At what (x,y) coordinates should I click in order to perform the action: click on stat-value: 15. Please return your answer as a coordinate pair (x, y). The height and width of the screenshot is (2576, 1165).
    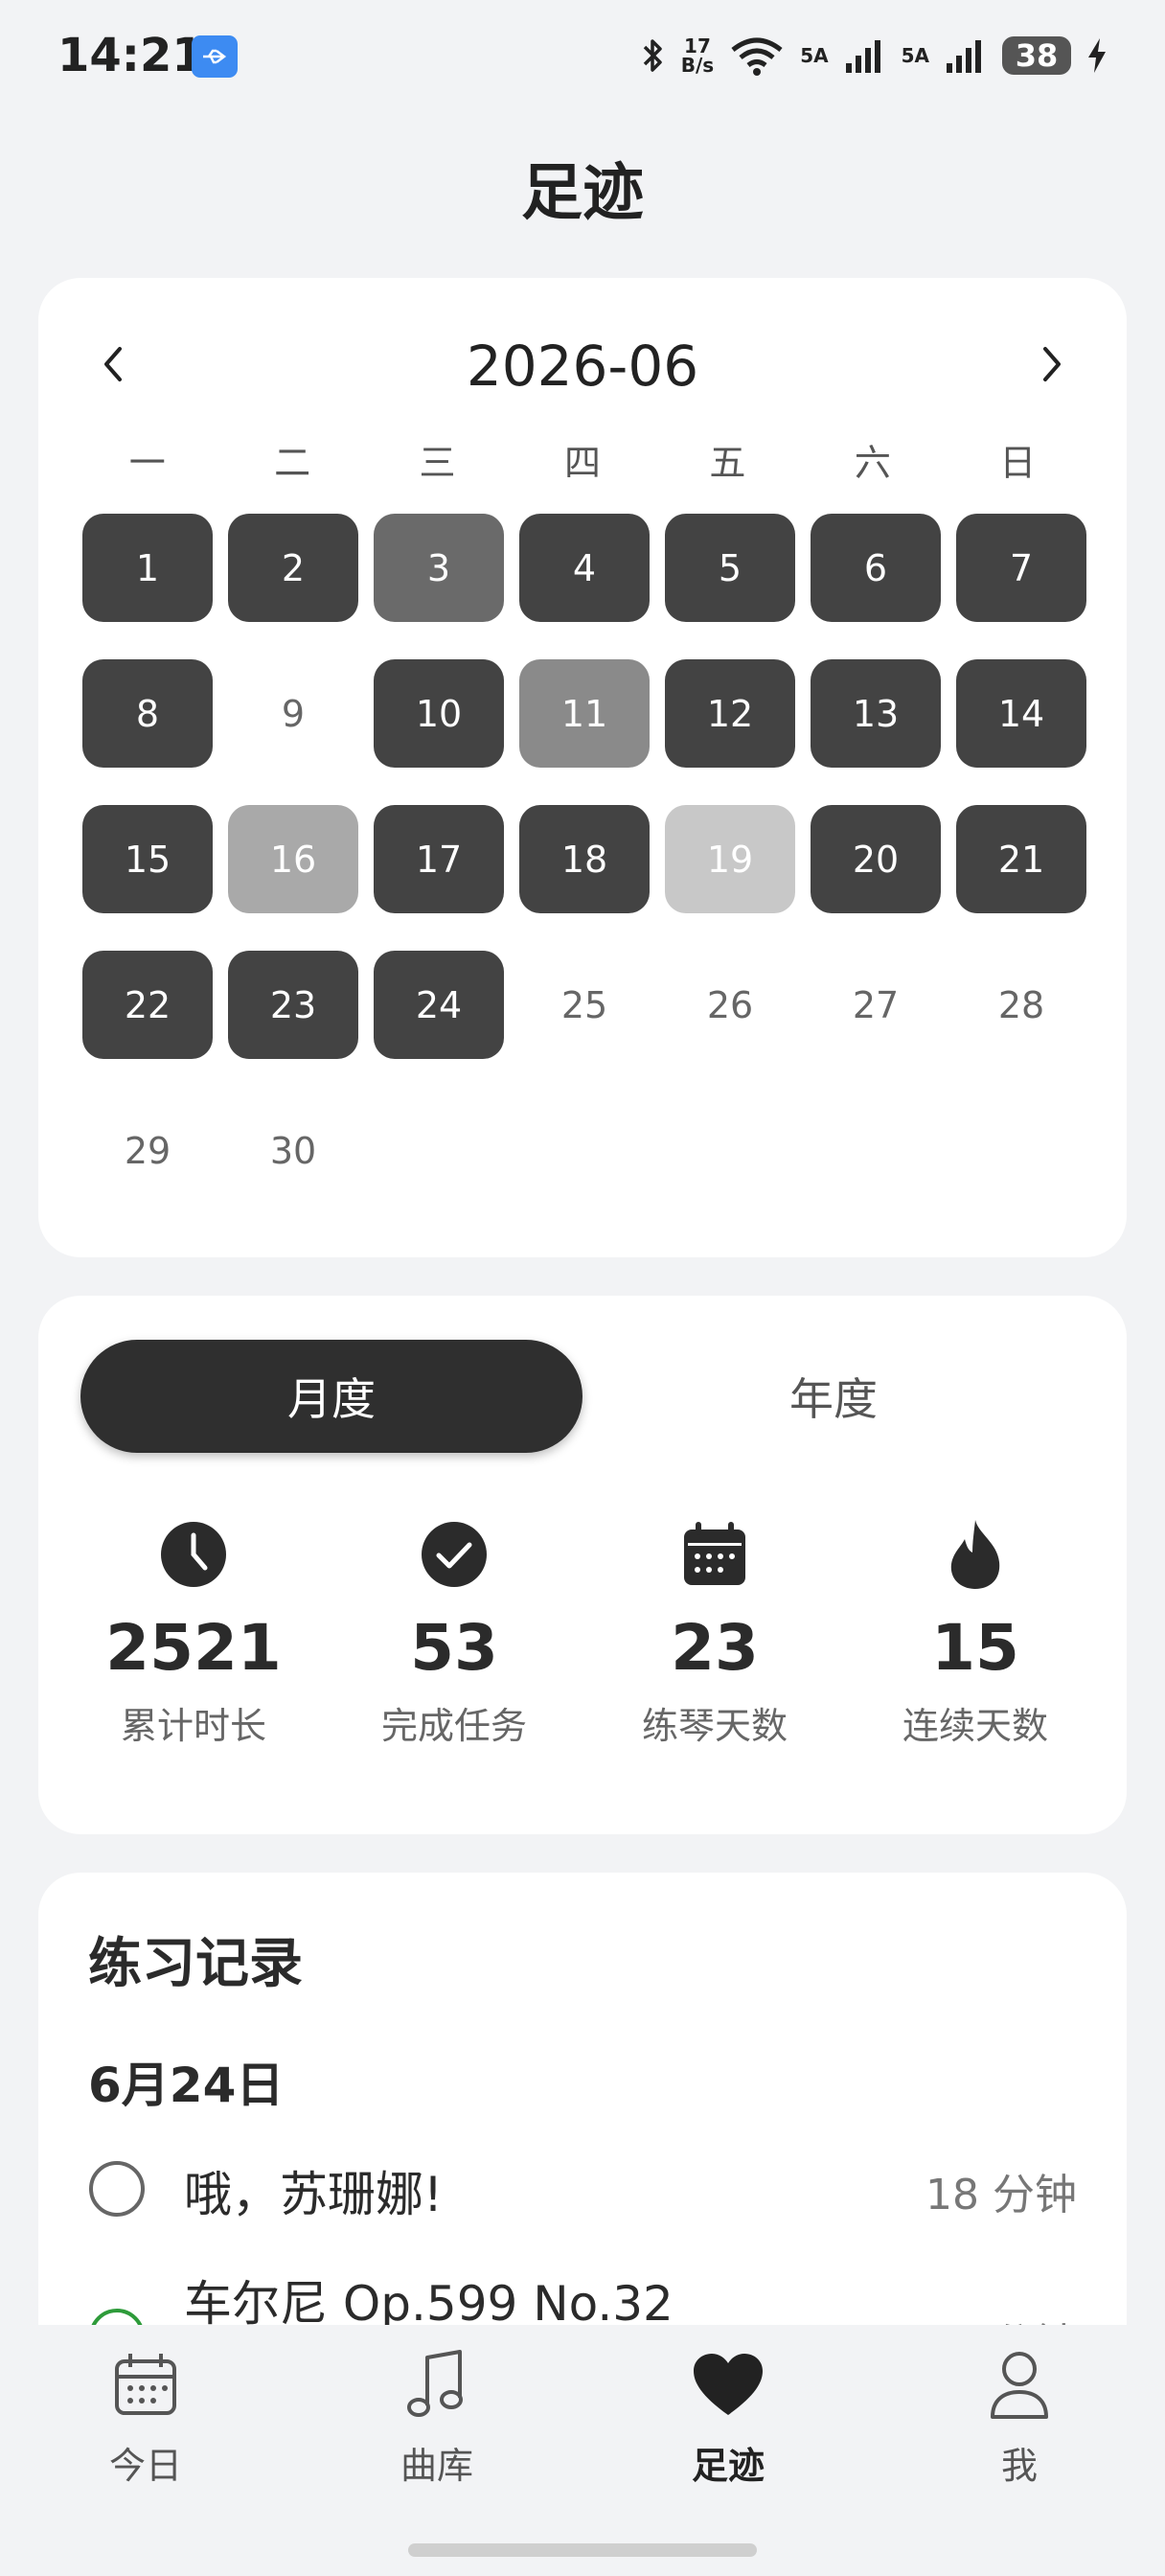
    Looking at the image, I should click on (975, 1648).